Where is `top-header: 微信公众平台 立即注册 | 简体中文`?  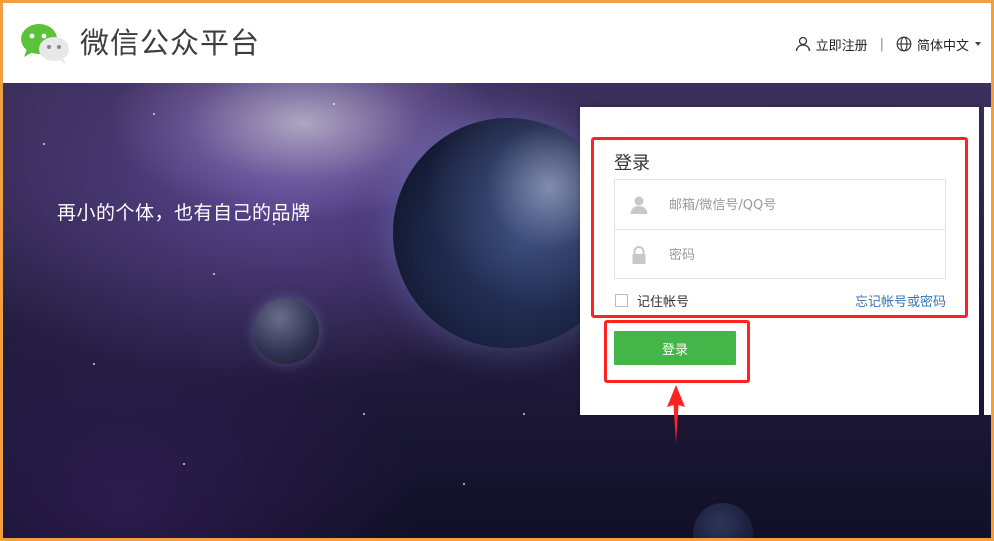 top-header: 微信公众平台 立即注册 | 简体中文 is located at coordinates (497, 43).